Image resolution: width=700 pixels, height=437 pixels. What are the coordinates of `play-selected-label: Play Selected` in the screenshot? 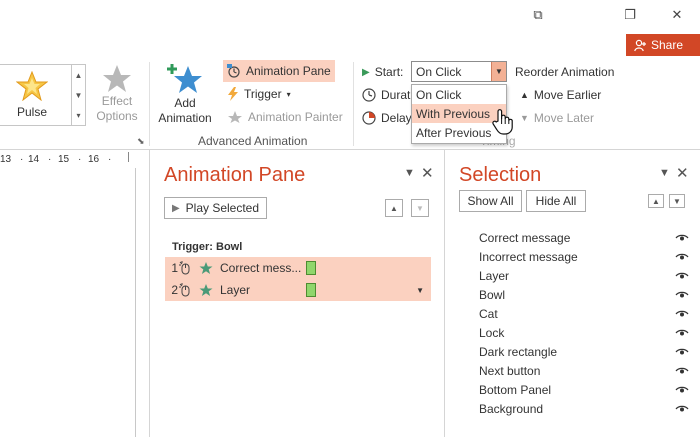 It's located at (222, 208).